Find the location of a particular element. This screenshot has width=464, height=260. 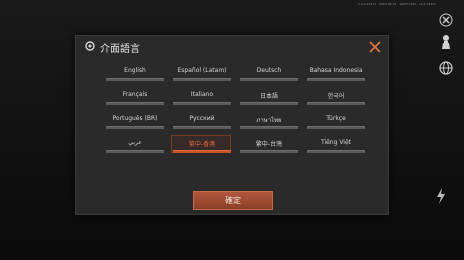

language-option-korean: 한국어 is located at coordinates (336, 97).